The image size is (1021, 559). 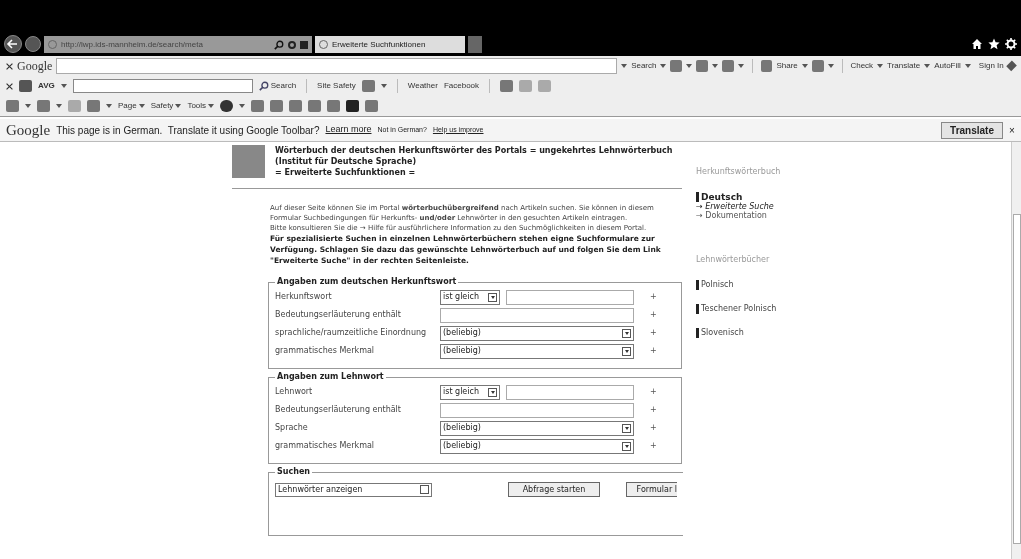 What do you see at coordinates (304, 297) in the screenshot?
I see `field-label: Herkunftswort` at bounding box center [304, 297].